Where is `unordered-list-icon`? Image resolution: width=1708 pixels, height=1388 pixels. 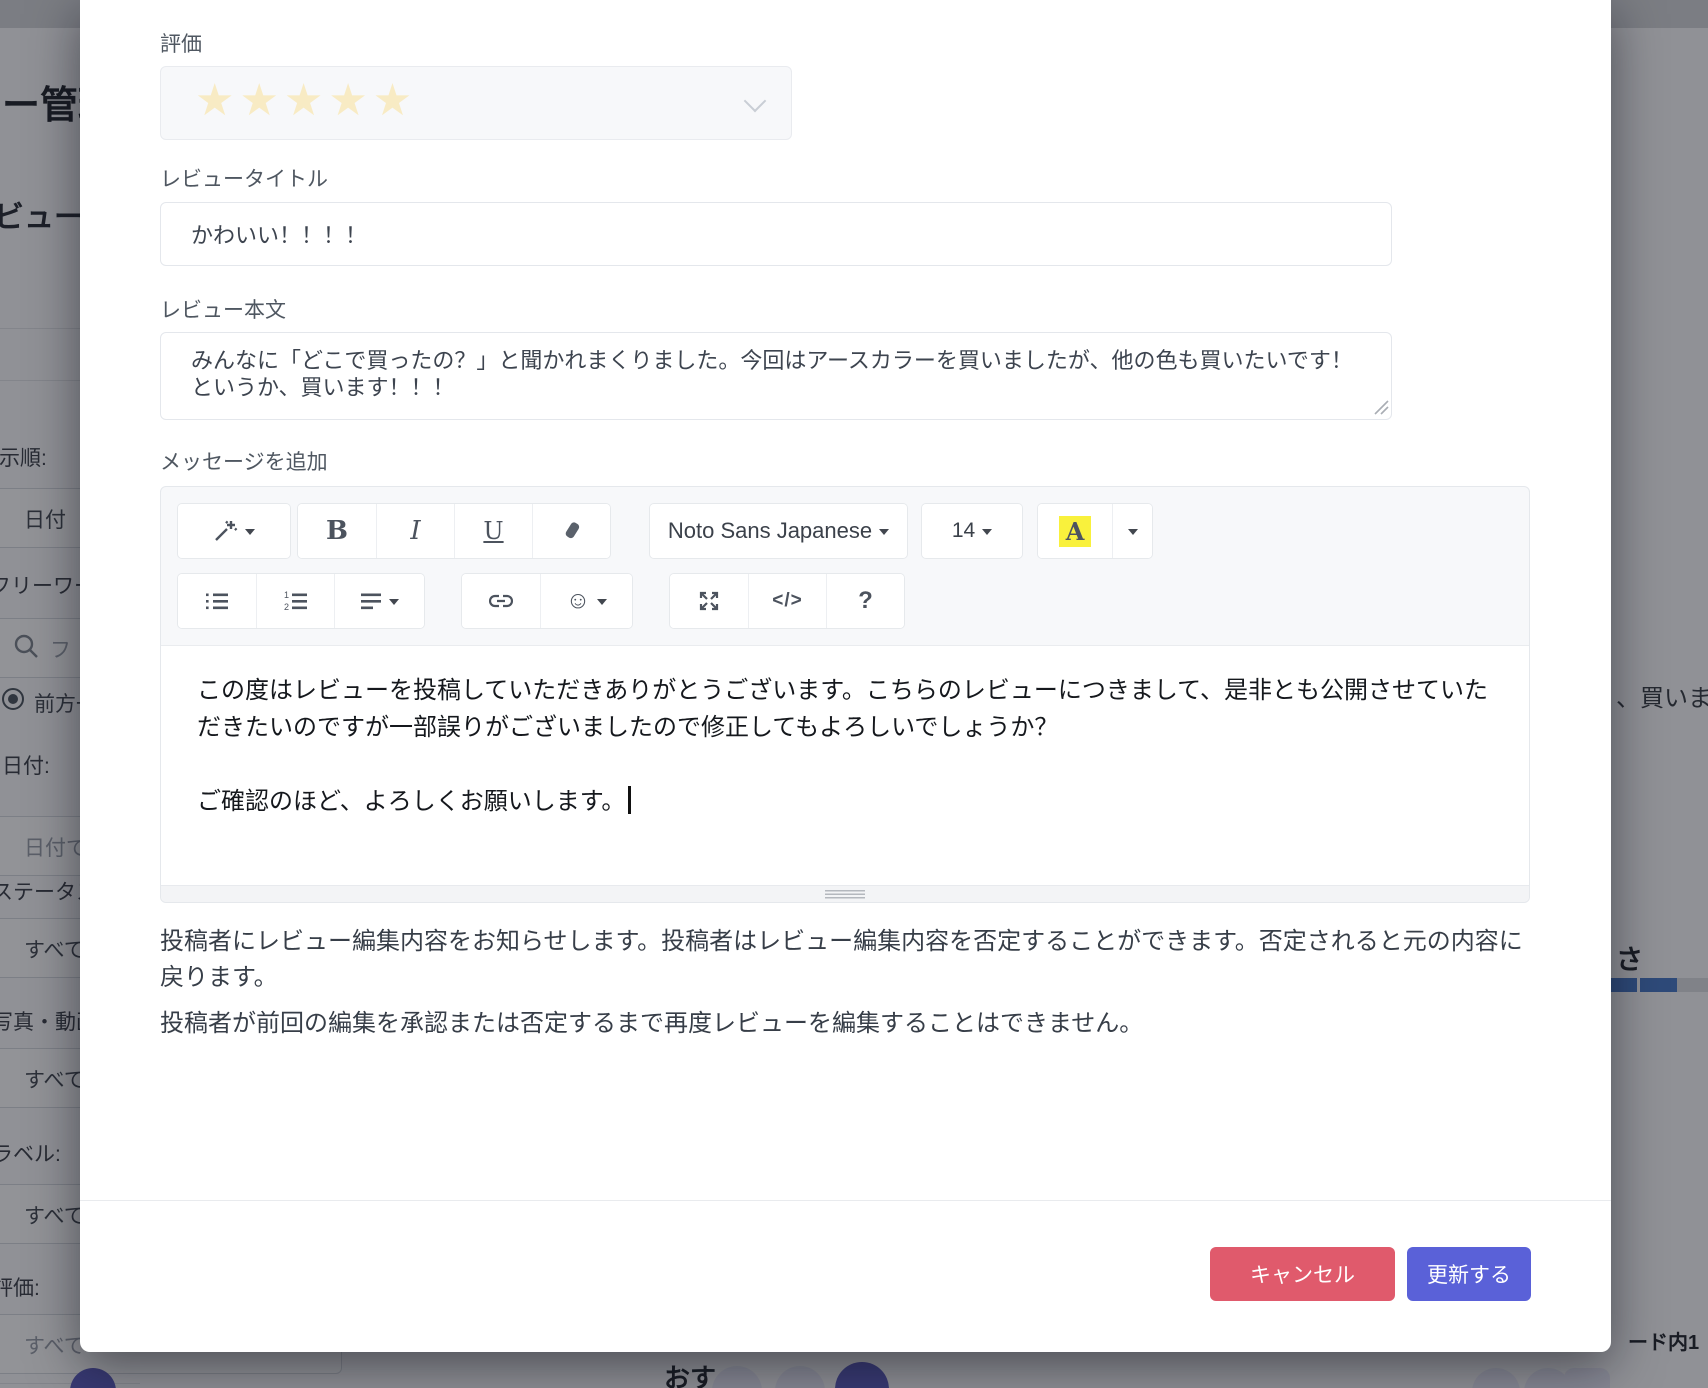 unordered-list-icon is located at coordinates (217, 601).